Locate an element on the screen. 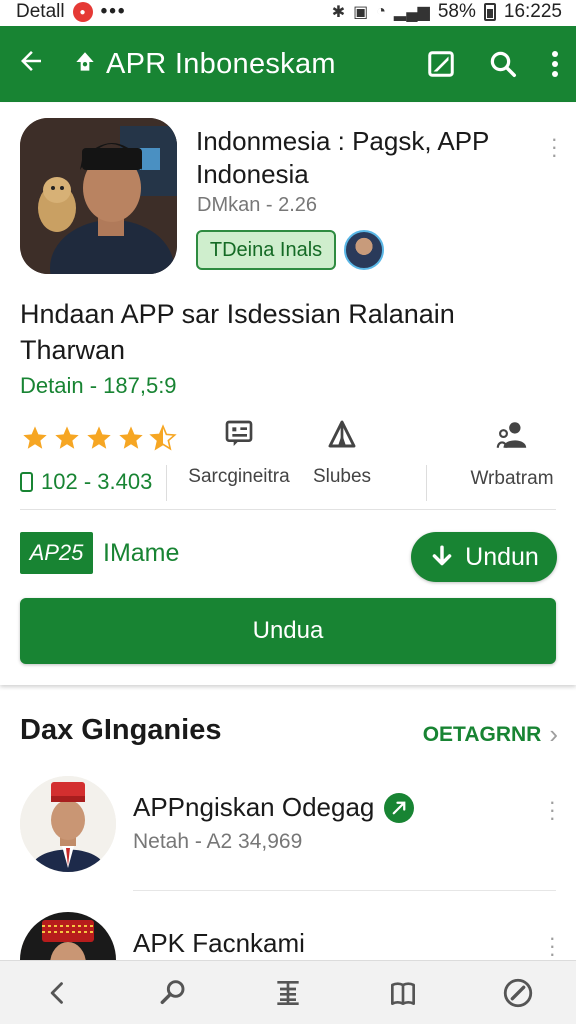 The width and height of the screenshot is (576, 1024). notification-badge-icon: ● is located at coordinates (82, 12).